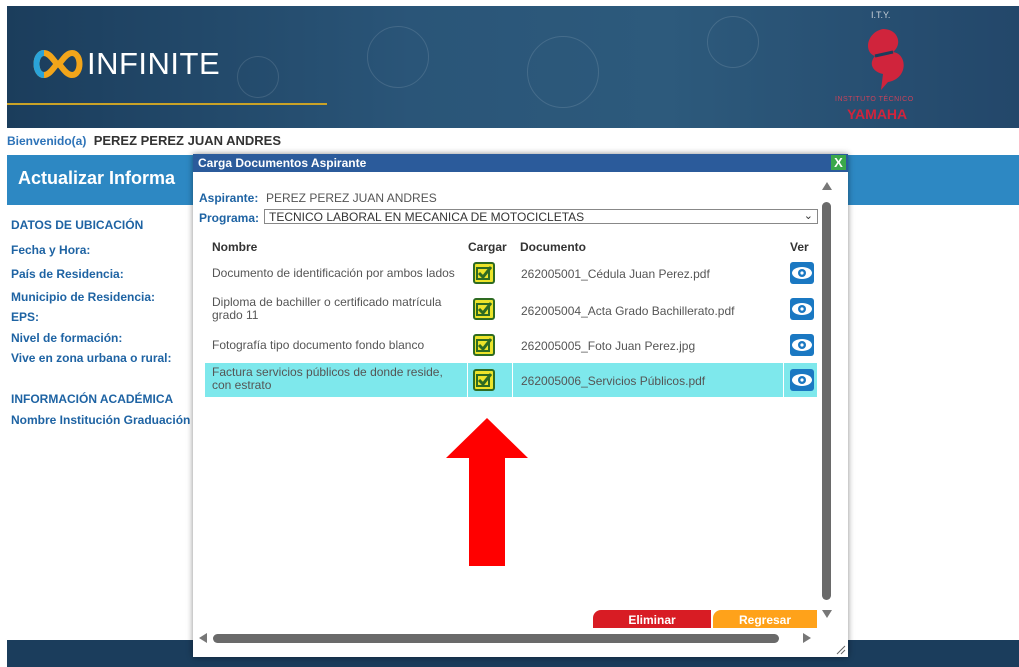  Describe the element at coordinates (877, 114) in the screenshot. I see `yamaha-brand: YAMAHA` at that location.